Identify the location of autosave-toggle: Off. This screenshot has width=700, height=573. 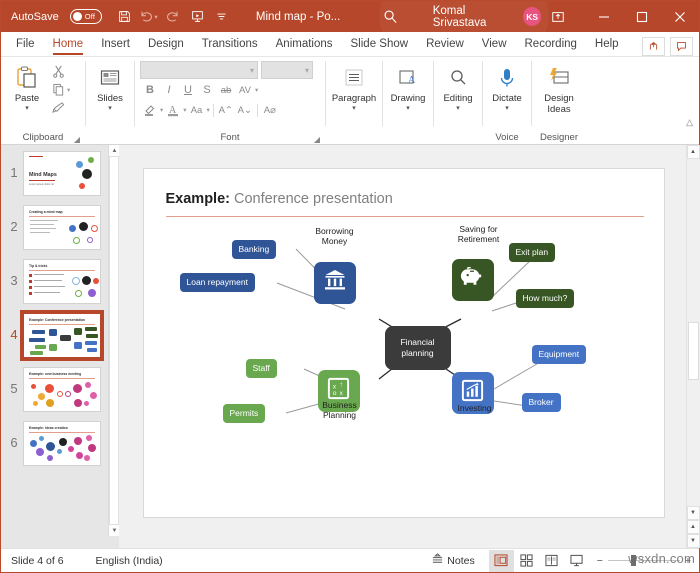
(85, 16).